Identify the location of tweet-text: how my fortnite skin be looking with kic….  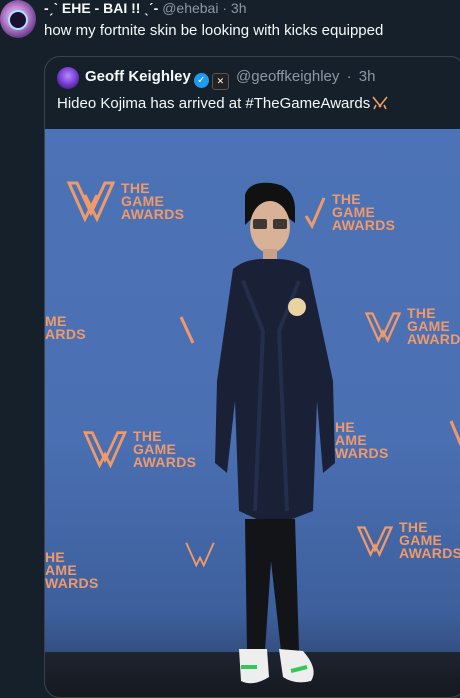
(214, 30).